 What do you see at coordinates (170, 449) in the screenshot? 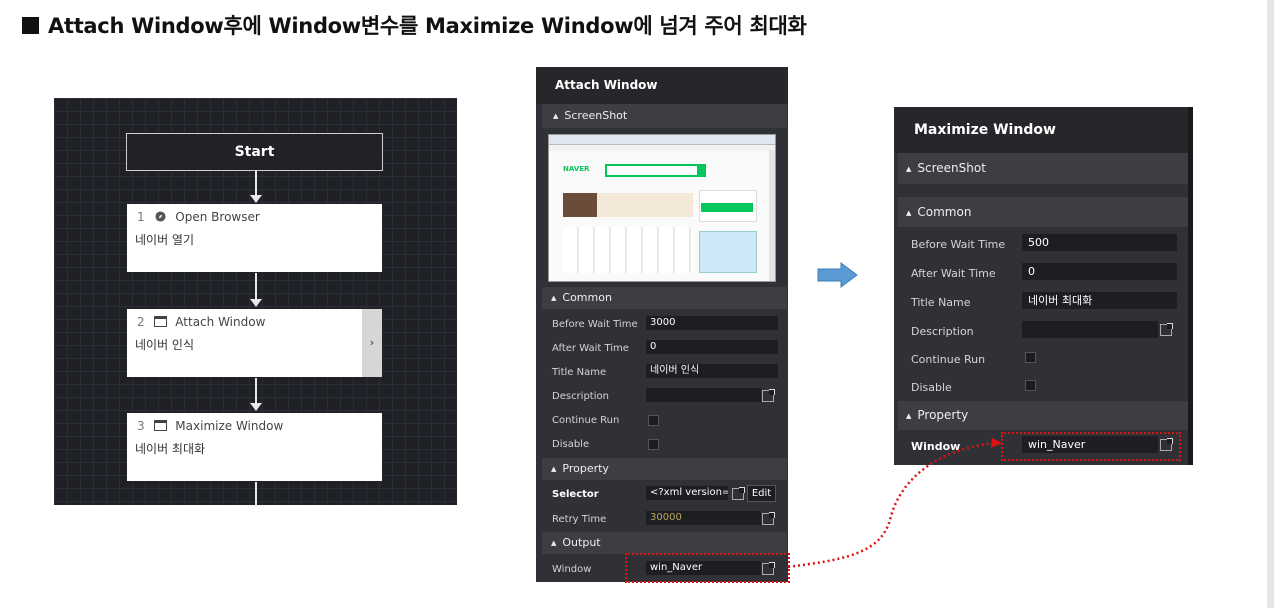
I see `node-description: 네이버 최대화` at bounding box center [170, 449].